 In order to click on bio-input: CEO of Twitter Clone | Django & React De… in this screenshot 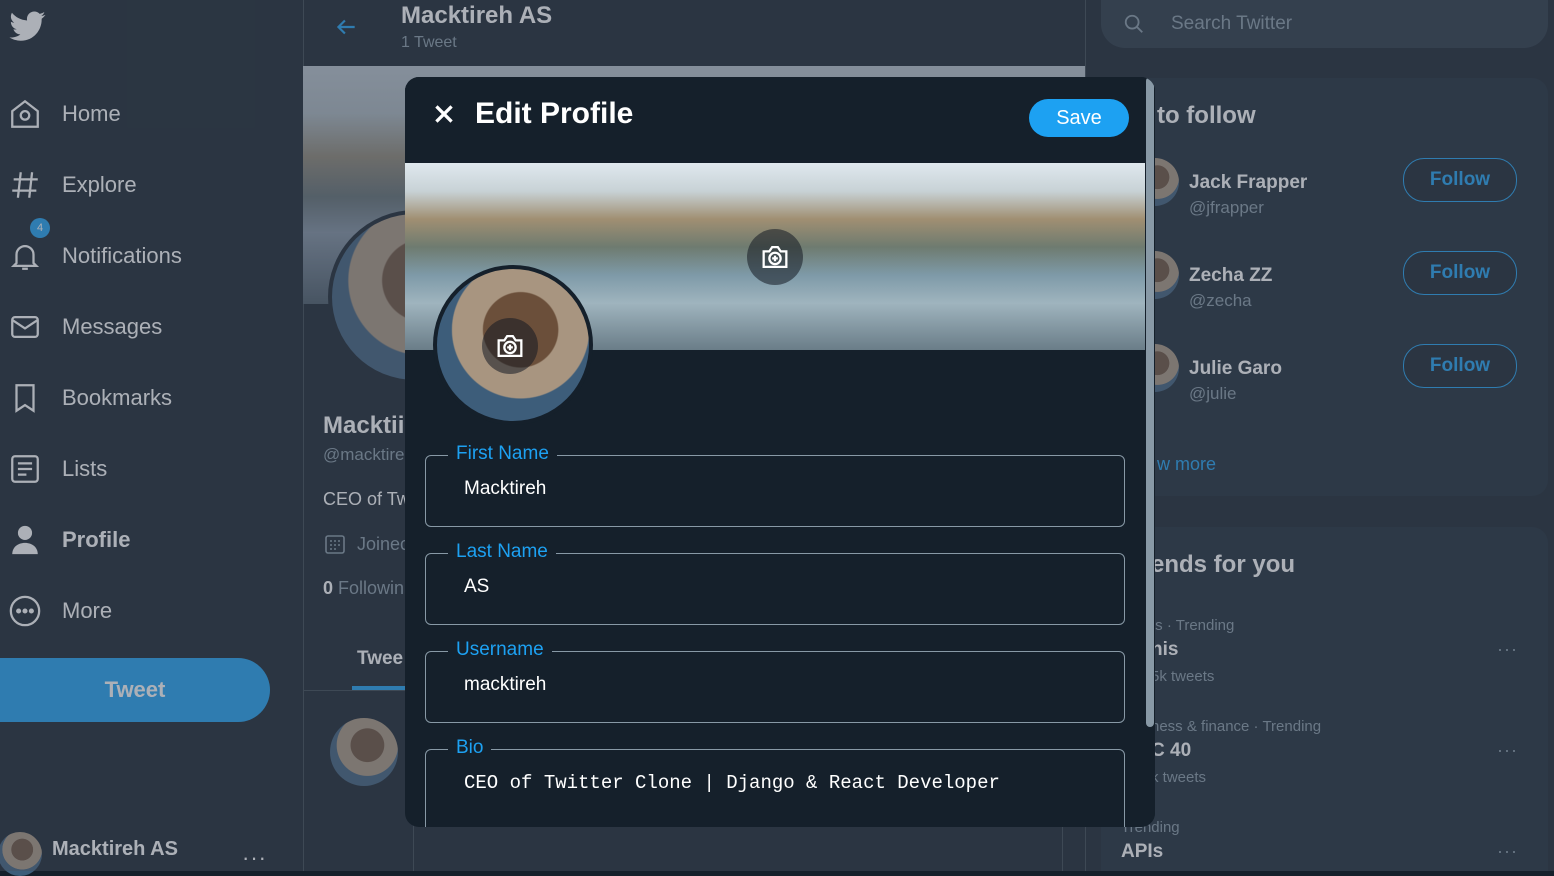, I will do `click(784, 794)`.